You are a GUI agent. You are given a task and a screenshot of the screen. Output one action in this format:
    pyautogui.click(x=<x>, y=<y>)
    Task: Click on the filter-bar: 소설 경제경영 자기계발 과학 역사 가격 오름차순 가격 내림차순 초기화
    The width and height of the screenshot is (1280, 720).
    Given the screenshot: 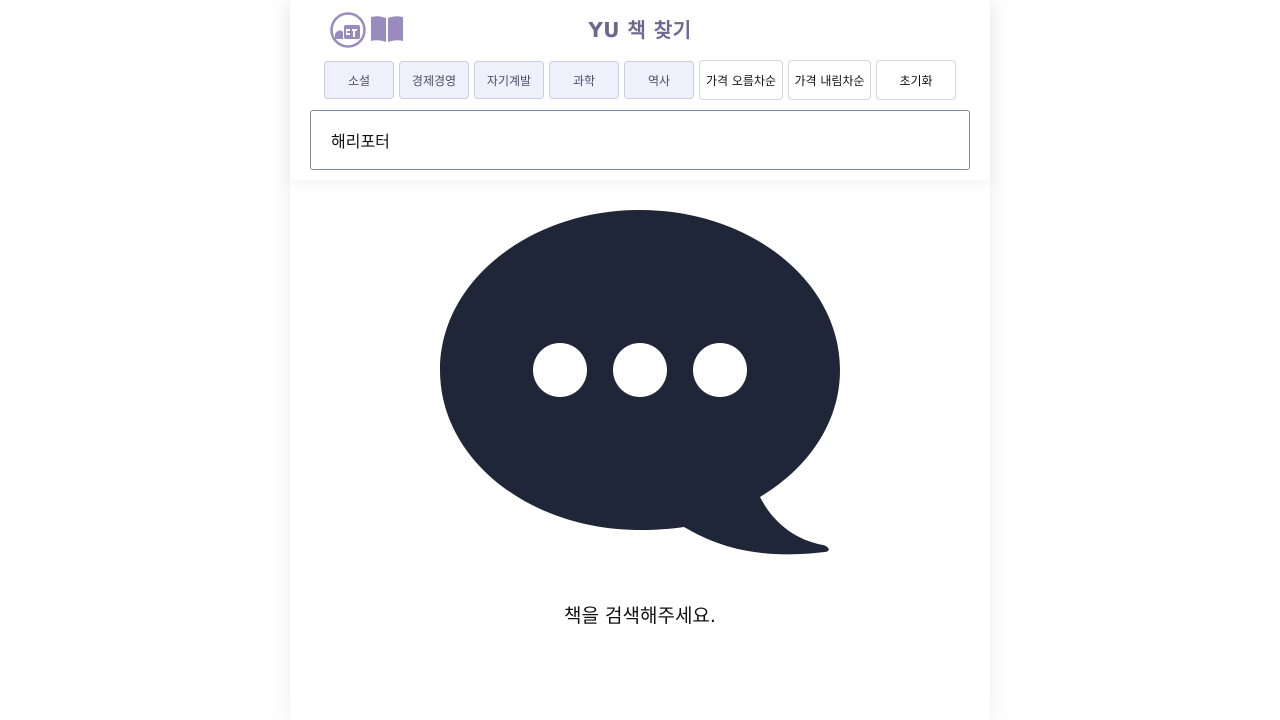 What is the action you would take?
    pyautogui.click(x=640, y=80)
    